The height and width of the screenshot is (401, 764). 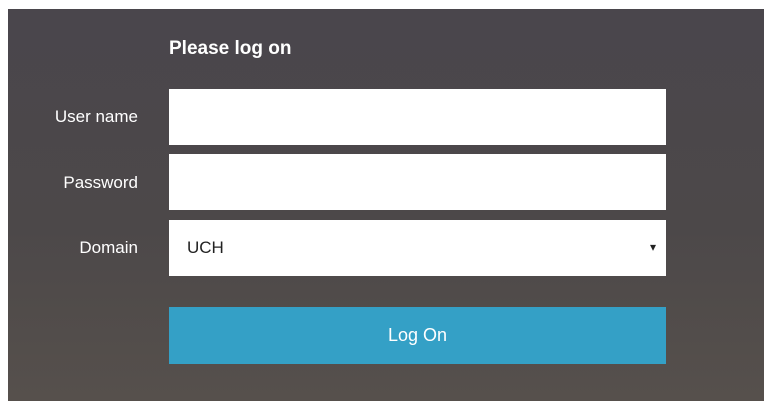 What do you see at coordinates (108, 247) in the screenshot?
I see `domain-label: Domain` at bounding box center [108, 247].